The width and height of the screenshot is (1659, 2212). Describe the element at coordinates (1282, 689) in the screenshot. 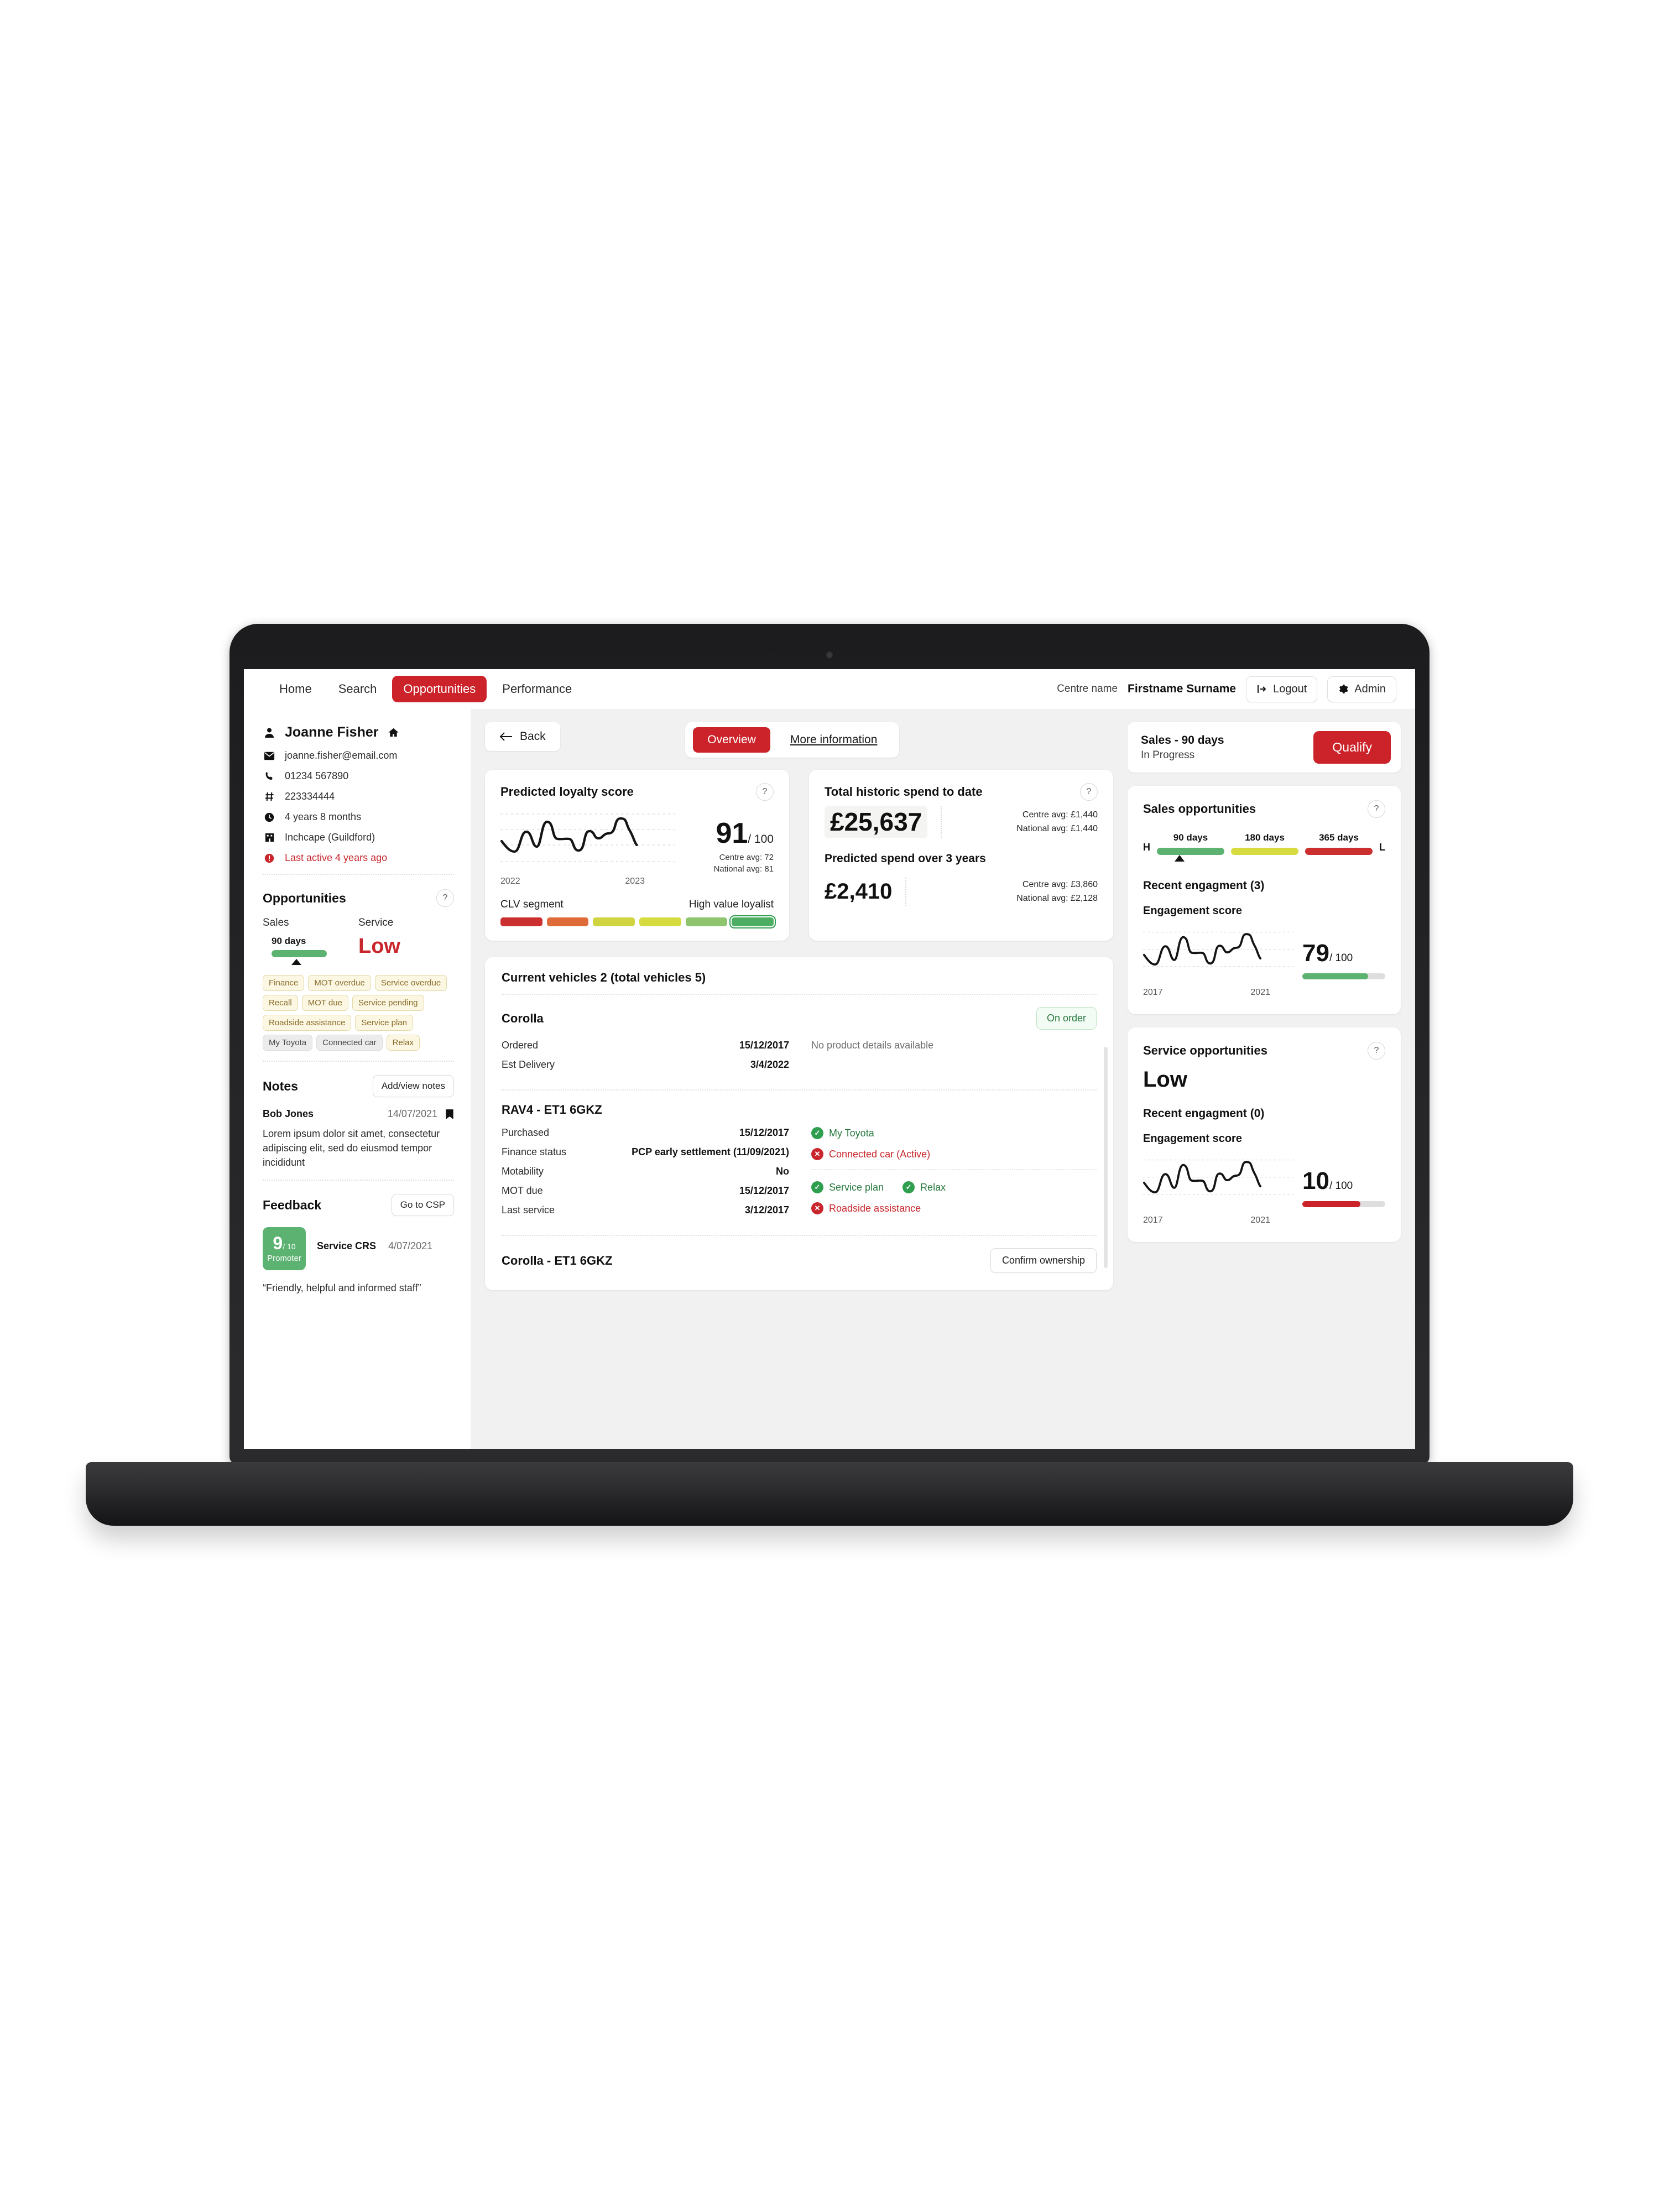

I see `logout-button: Logout` at that location.